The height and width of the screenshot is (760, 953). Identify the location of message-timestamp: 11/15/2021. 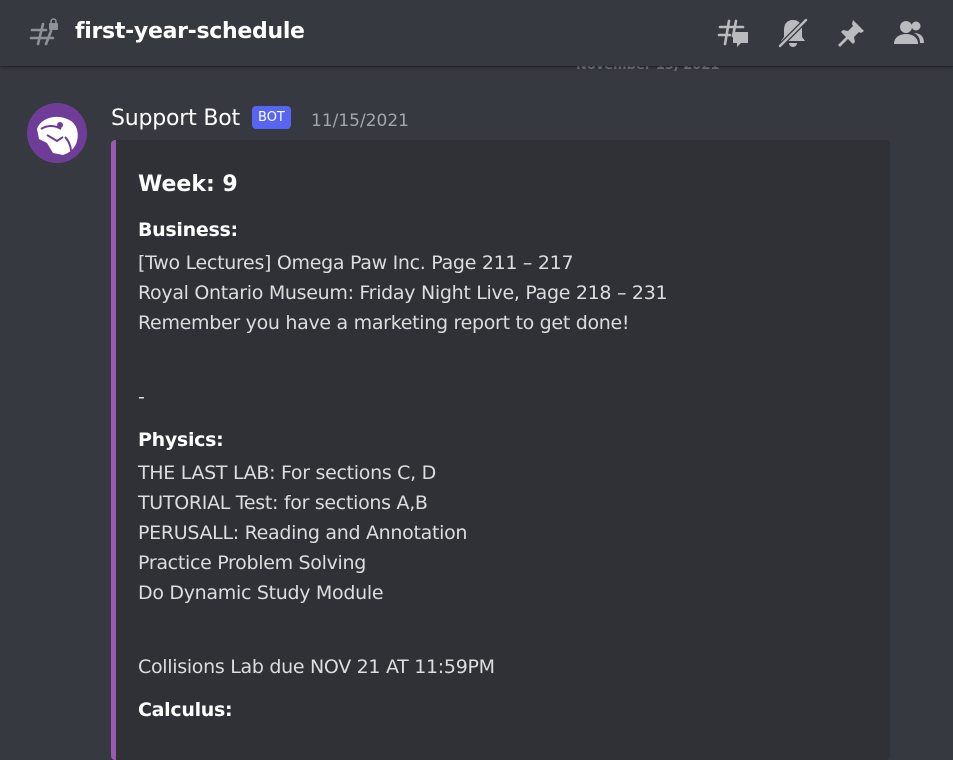
(360, 121).